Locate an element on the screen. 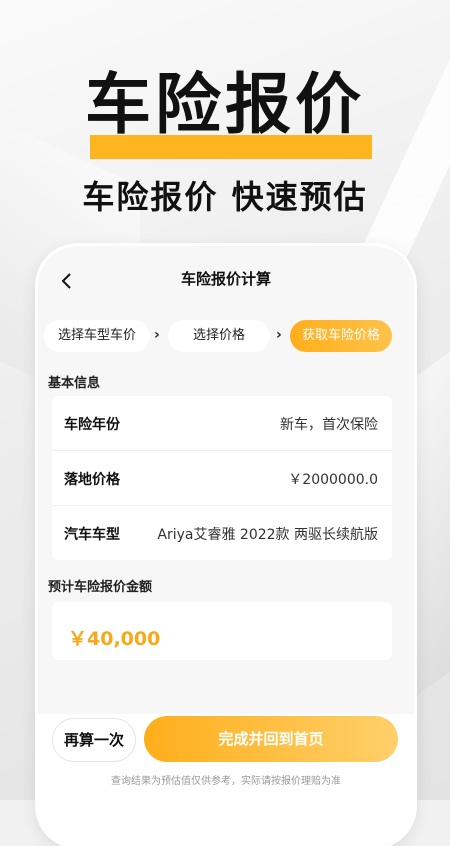 Image resolution: width=450 pixels, height=846 pixels. estimate-heading: 预计车险报价金额 is located at coordinates (100, 587).